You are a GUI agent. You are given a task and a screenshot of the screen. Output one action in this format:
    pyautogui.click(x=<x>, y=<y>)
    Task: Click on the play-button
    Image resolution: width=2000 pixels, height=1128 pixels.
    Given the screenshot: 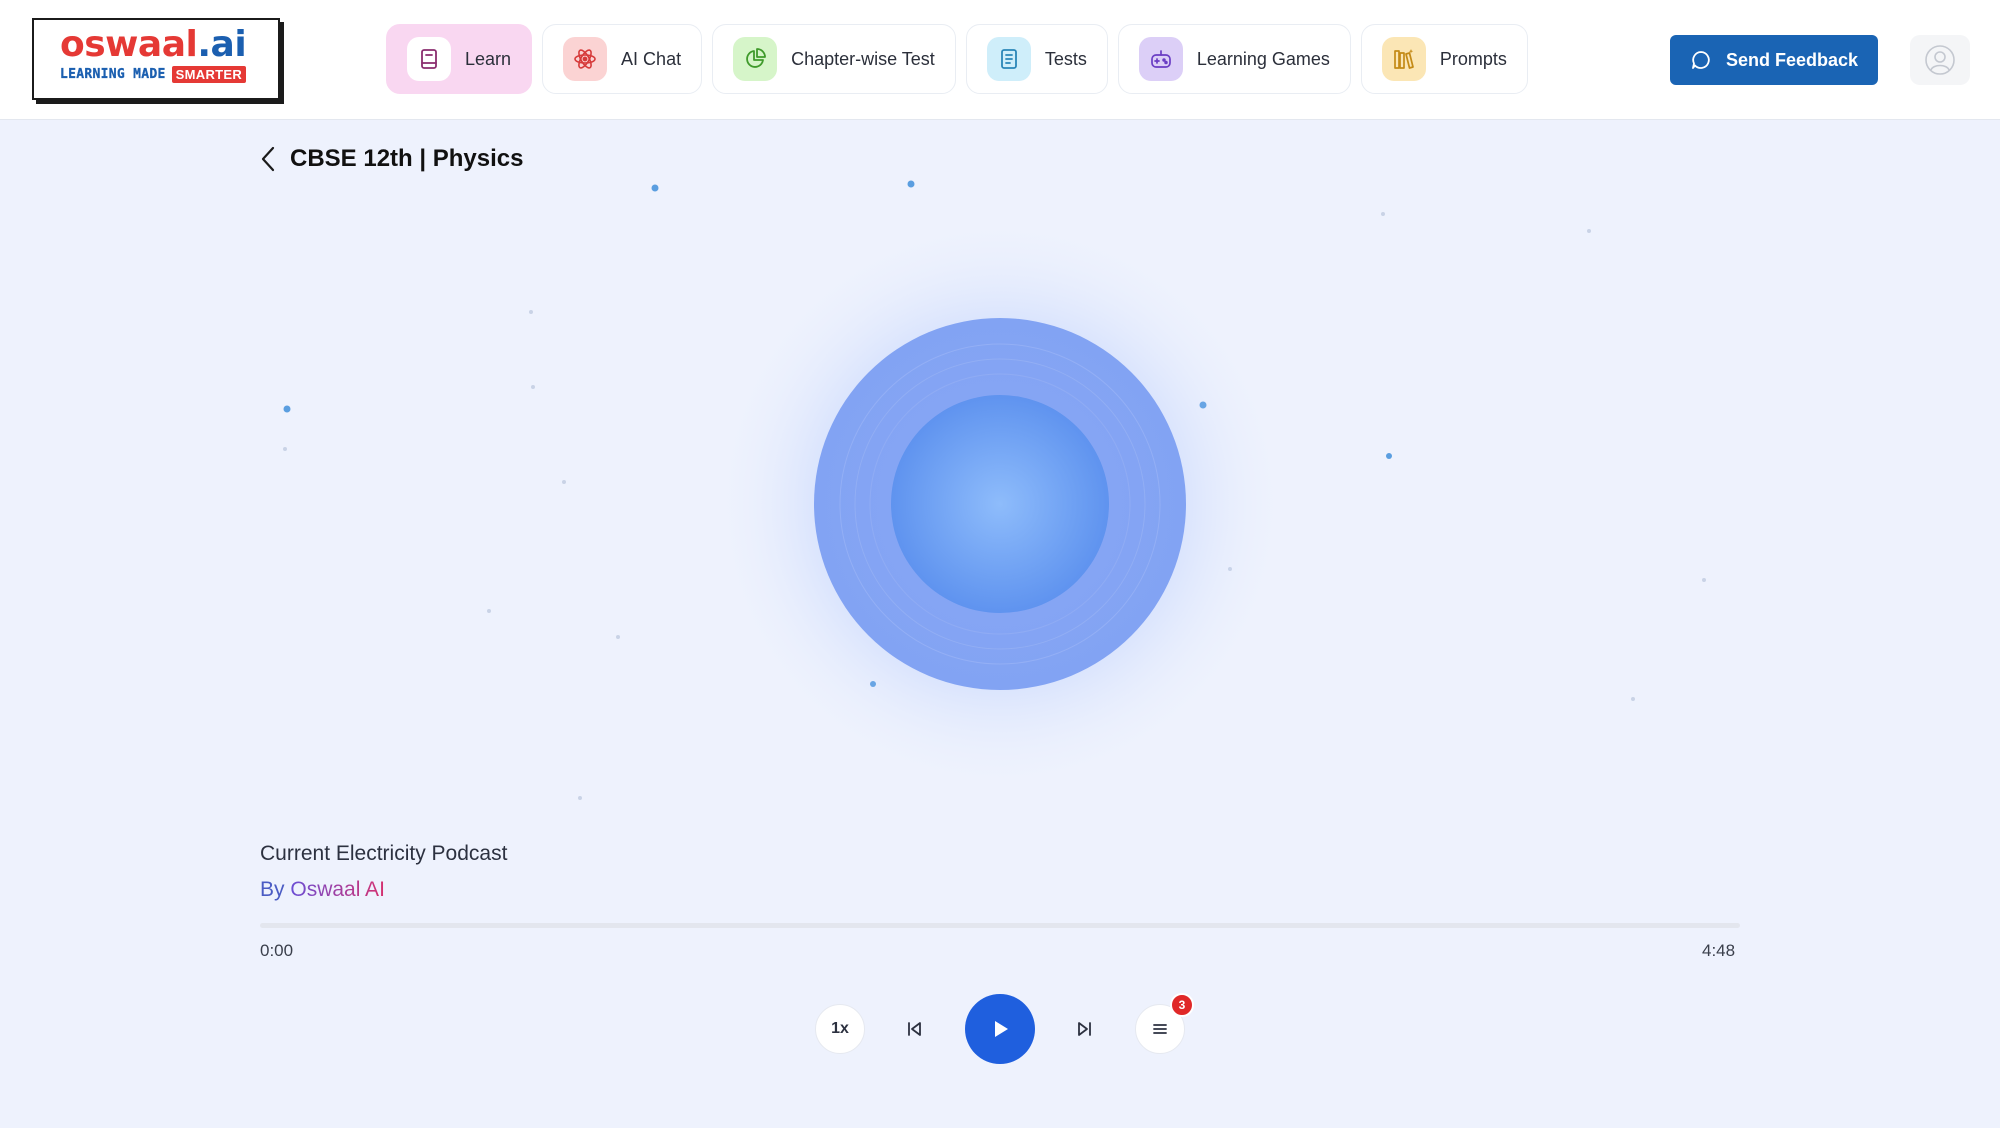 What is the action you would take?
    pyautogui.click(x=1000, y=1029)
    